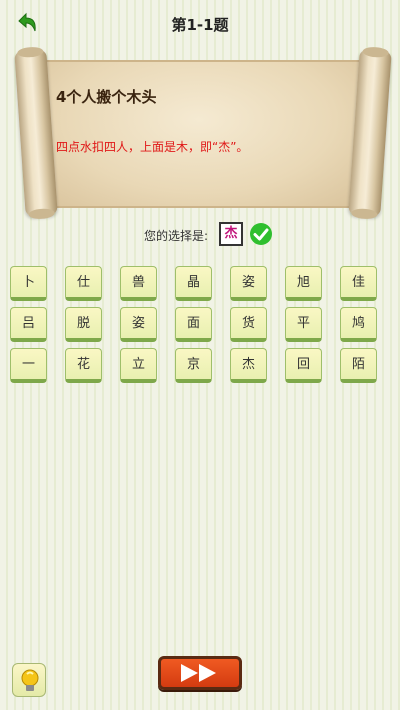 The width and height of the screenshot is (400, 710). What do you see at coordinates (358, 324) in the screenshot?
I see `choice-tile: 鸠` at bounding box center [358, 324].